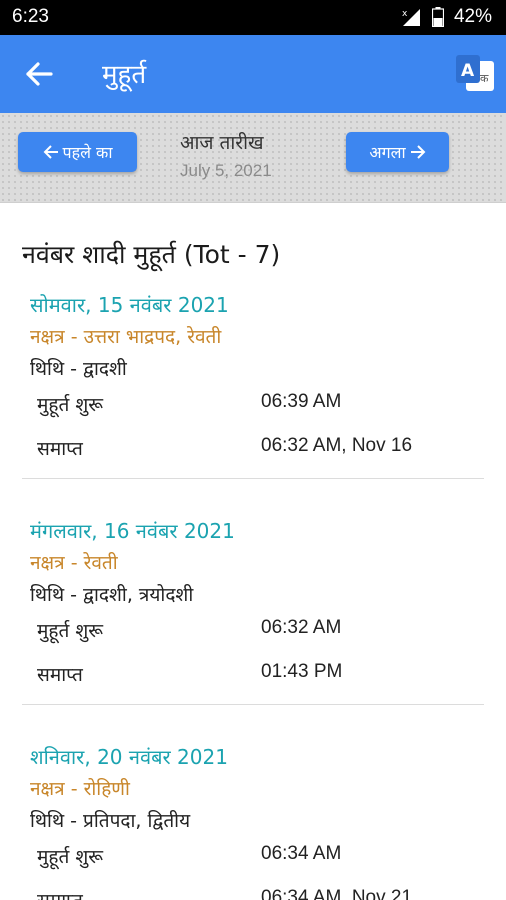 This screenshot has width=506, height=900. Describe the element at coordinates (110, 821) in the screenshot. I see `entry-tithi: थिथि - प्रतिपदा, द्वितीय` at that location.